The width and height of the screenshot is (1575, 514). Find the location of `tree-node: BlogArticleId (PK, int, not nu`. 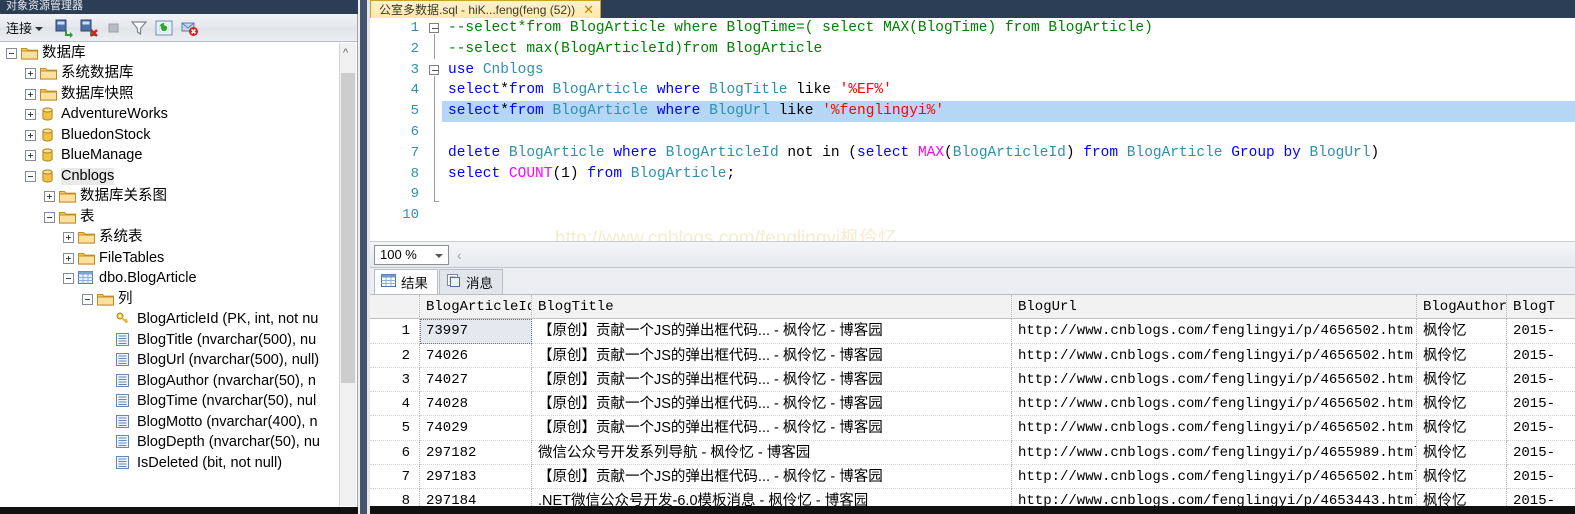

tree-node: BlogArticleId (PK, int, not nu is located at coordinates (170, 320).